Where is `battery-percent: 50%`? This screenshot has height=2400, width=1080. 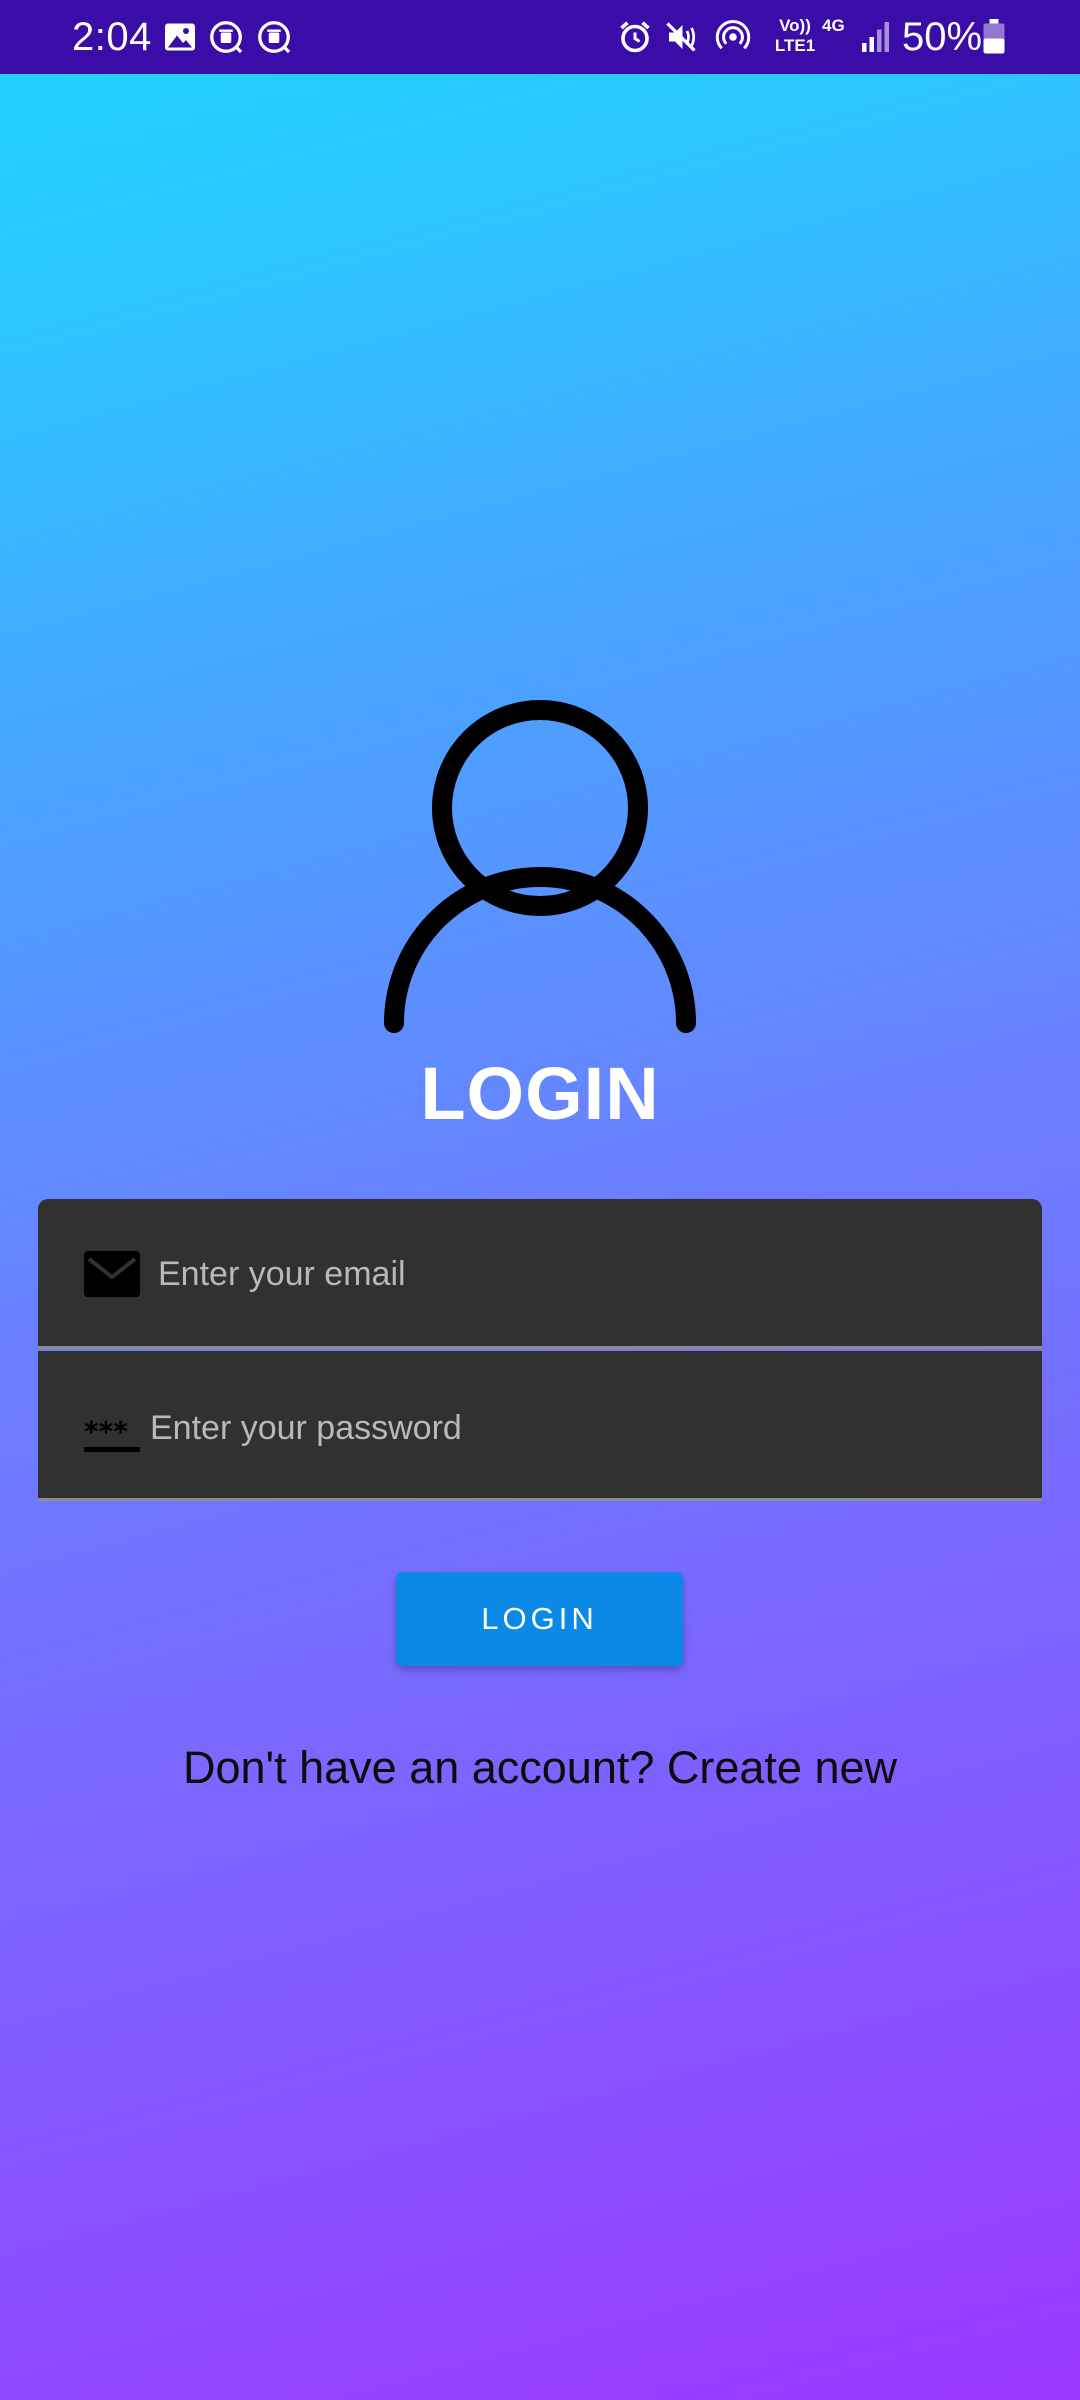
battery-percent: 50% is located at coordinates (942, 37).